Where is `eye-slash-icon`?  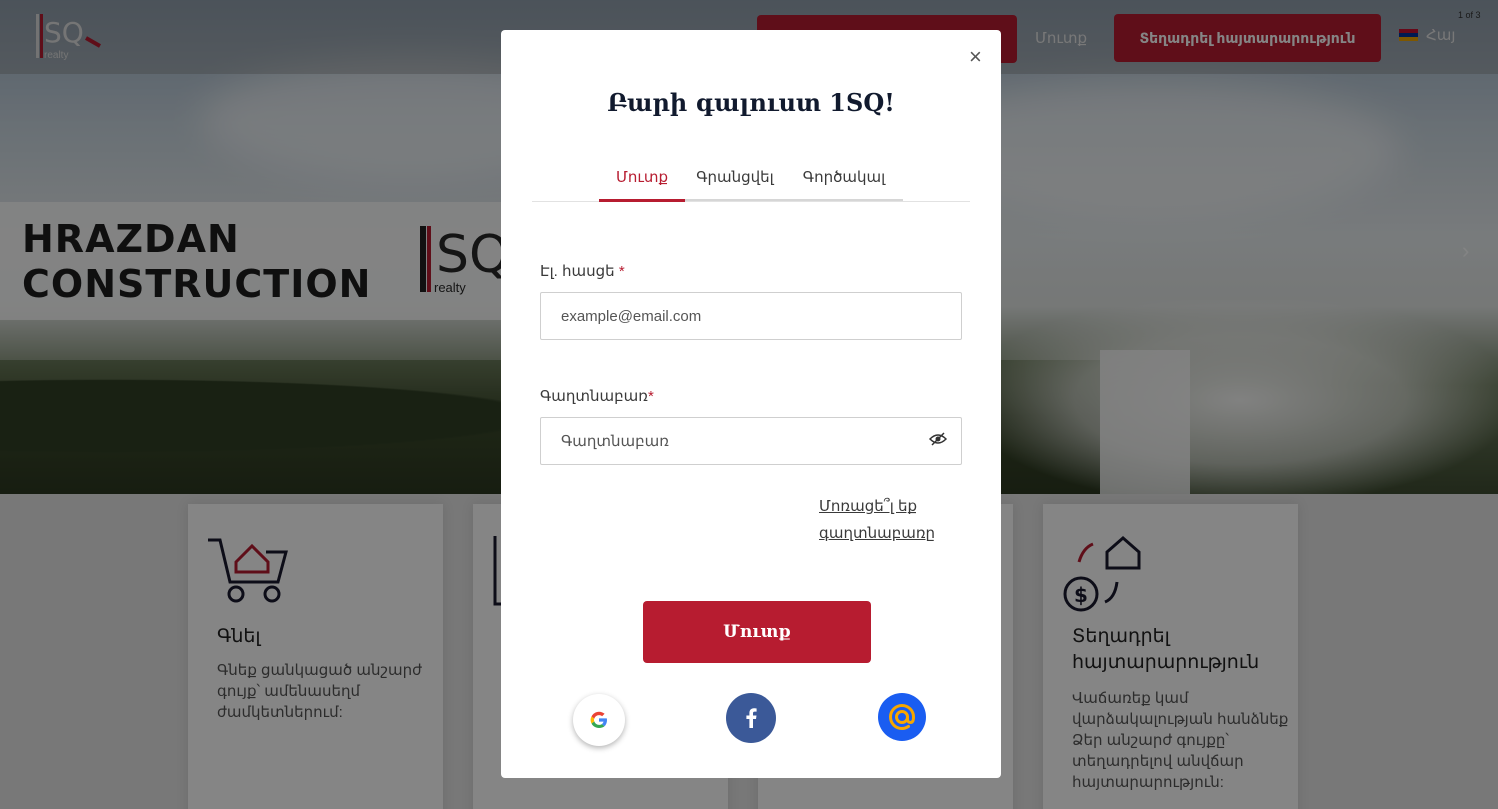
eye-slash-icon is located at coordinates (938, 439).